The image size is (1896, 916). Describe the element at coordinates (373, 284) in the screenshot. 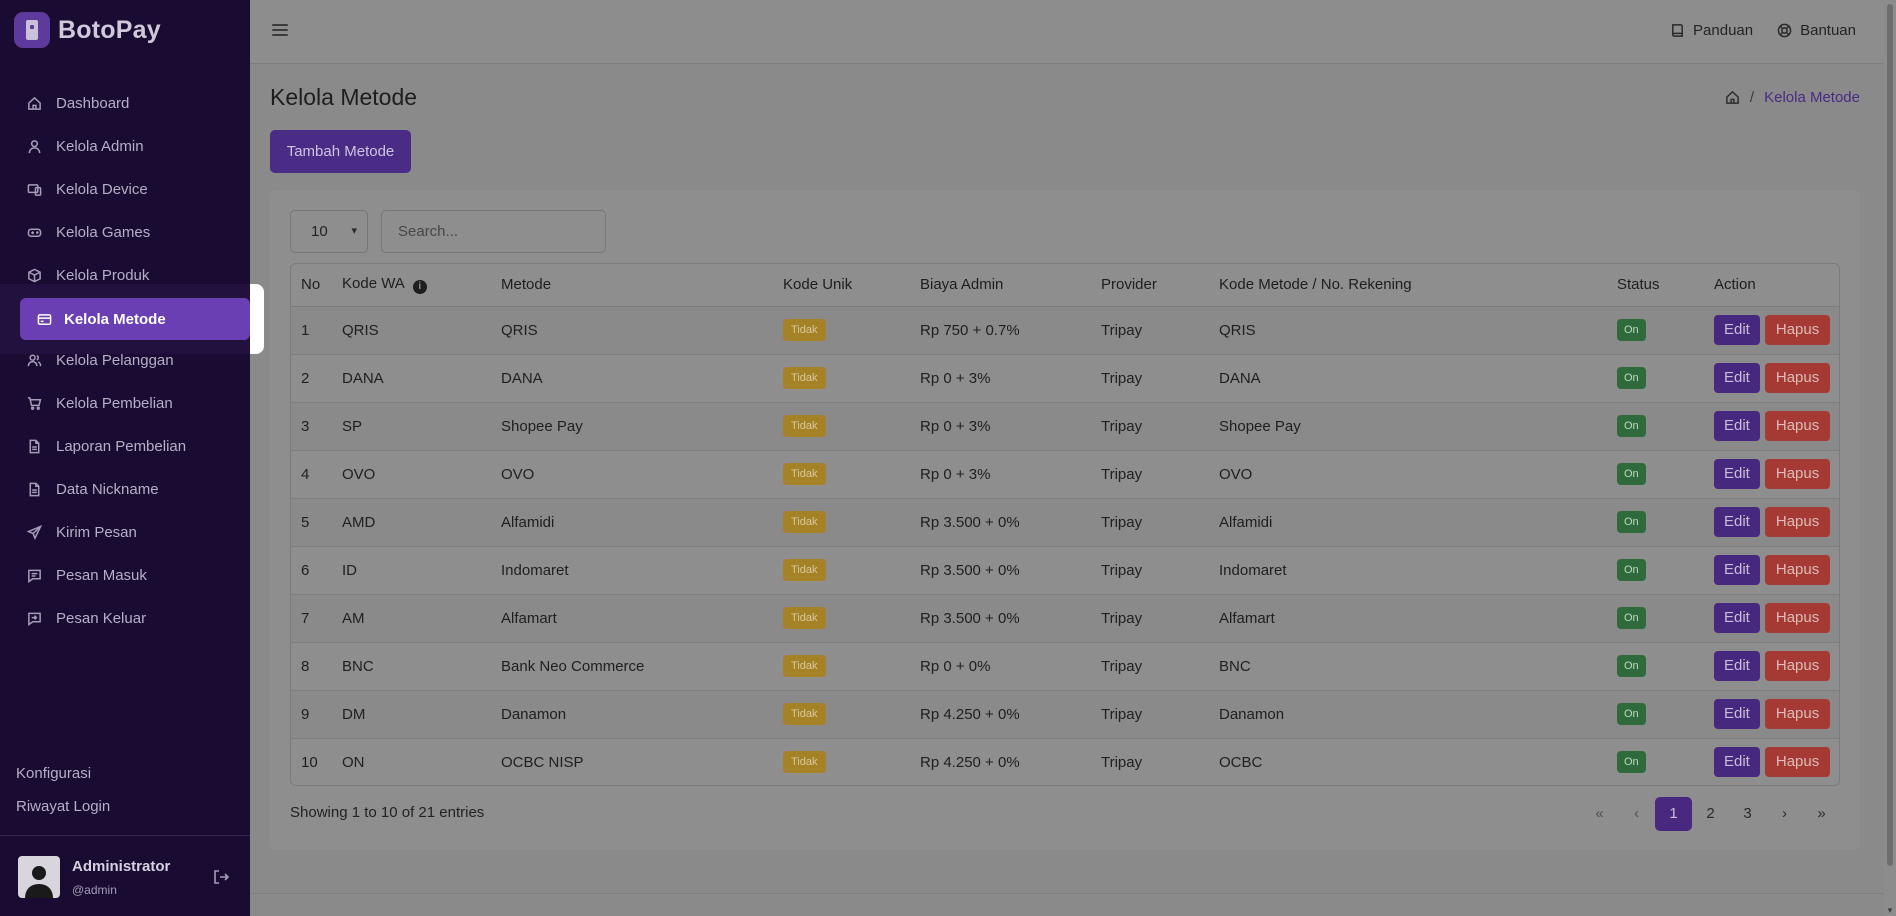

I see `col-header-label: Kode WA` at that location.